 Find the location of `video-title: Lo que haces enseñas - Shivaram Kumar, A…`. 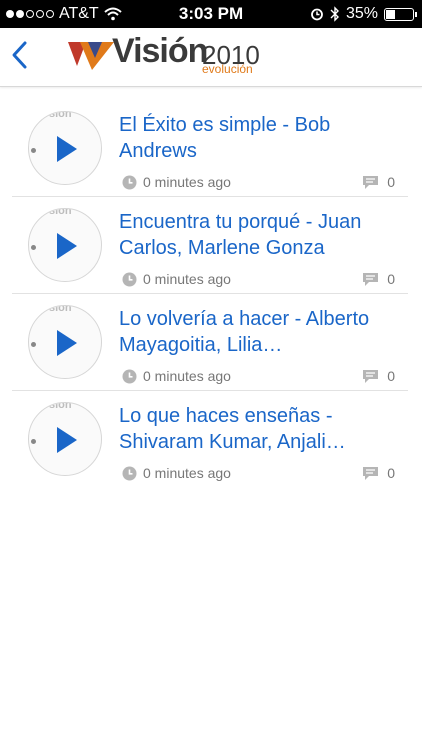

video-title: Lo que haces enseñas - Shivaram Kumar, A… is located at coordinates (260, 429).